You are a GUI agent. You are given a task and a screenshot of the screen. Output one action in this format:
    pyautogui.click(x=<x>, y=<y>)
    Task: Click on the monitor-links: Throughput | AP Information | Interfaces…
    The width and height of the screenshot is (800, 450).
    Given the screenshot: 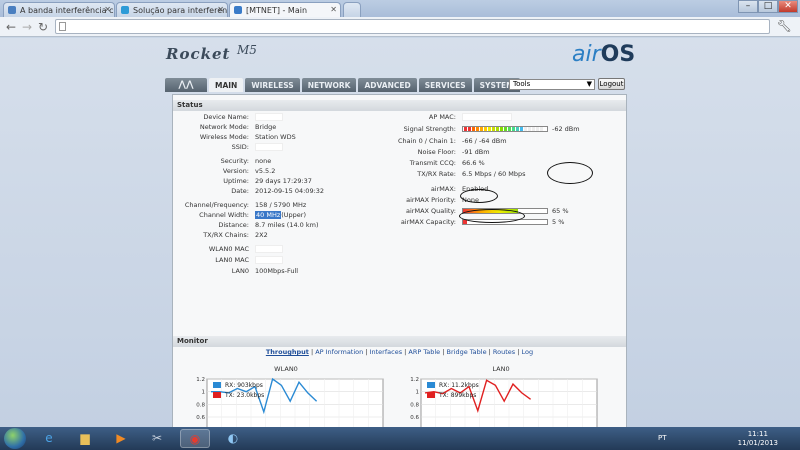 What is the action you would take?
    pyautogui.click(x=399, y=352)
    